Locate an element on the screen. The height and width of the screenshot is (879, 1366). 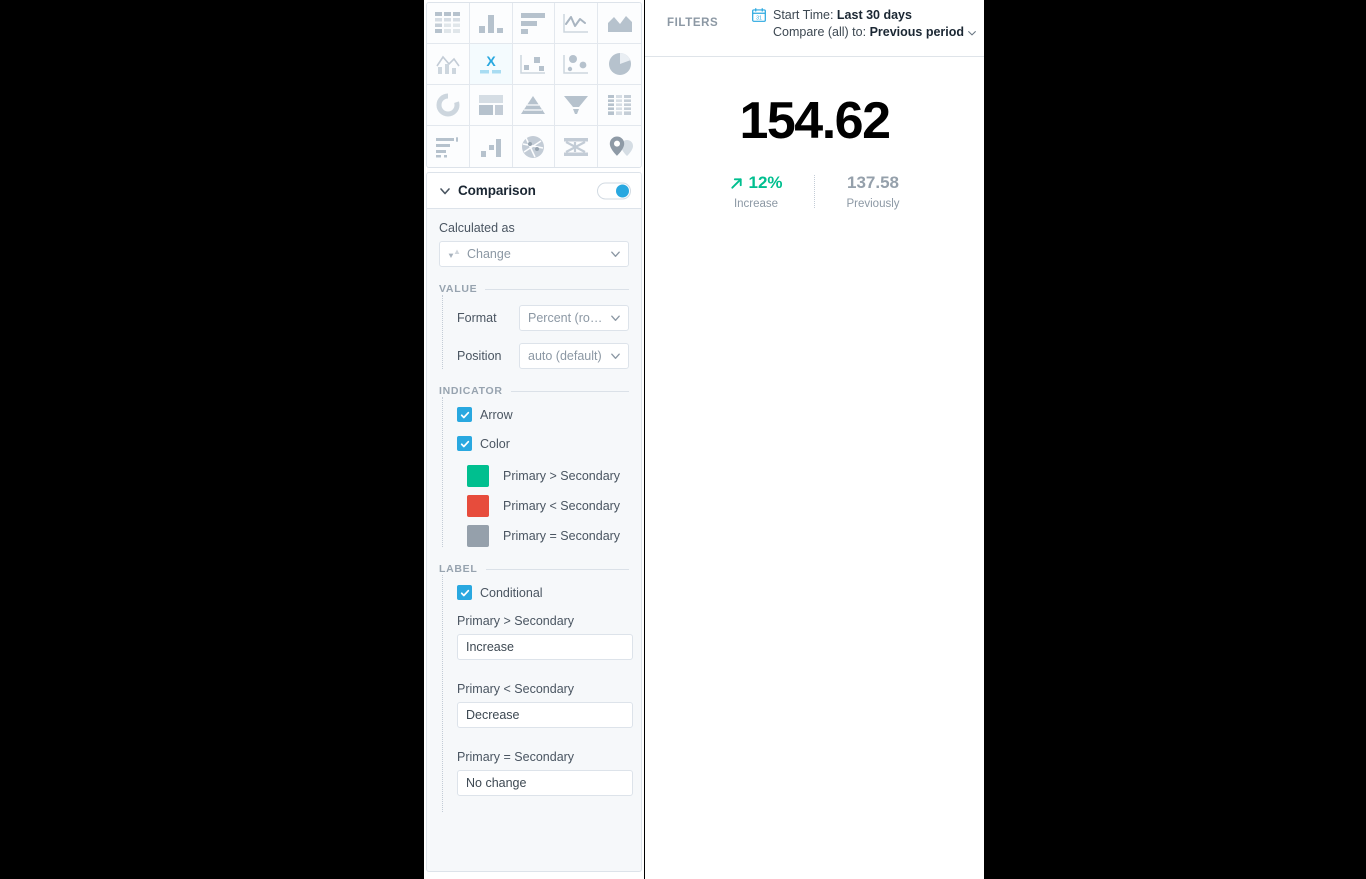
comparison-title: Comparison is located at coordinates (497, 190).